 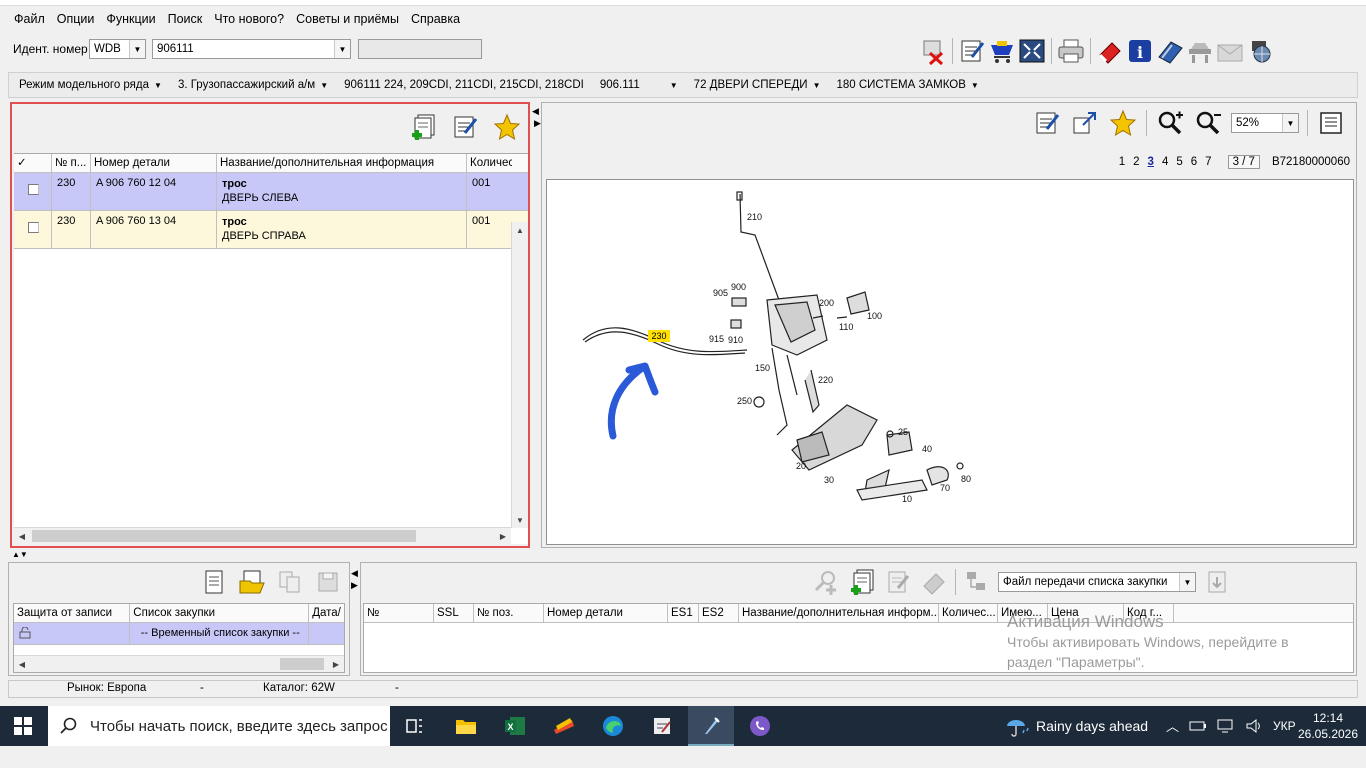 What do you see at coordinates (933, 51) in the screenshot?
I see `delete-vehicle-button` at bounding box center [933, 51].